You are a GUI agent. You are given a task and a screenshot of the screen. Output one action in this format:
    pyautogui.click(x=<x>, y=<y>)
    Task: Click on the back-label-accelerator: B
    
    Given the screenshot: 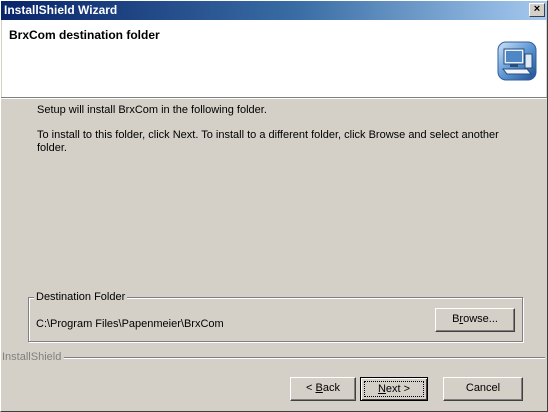 What is the action you would take?
    pyautogui.click(x=319, y=388)
    